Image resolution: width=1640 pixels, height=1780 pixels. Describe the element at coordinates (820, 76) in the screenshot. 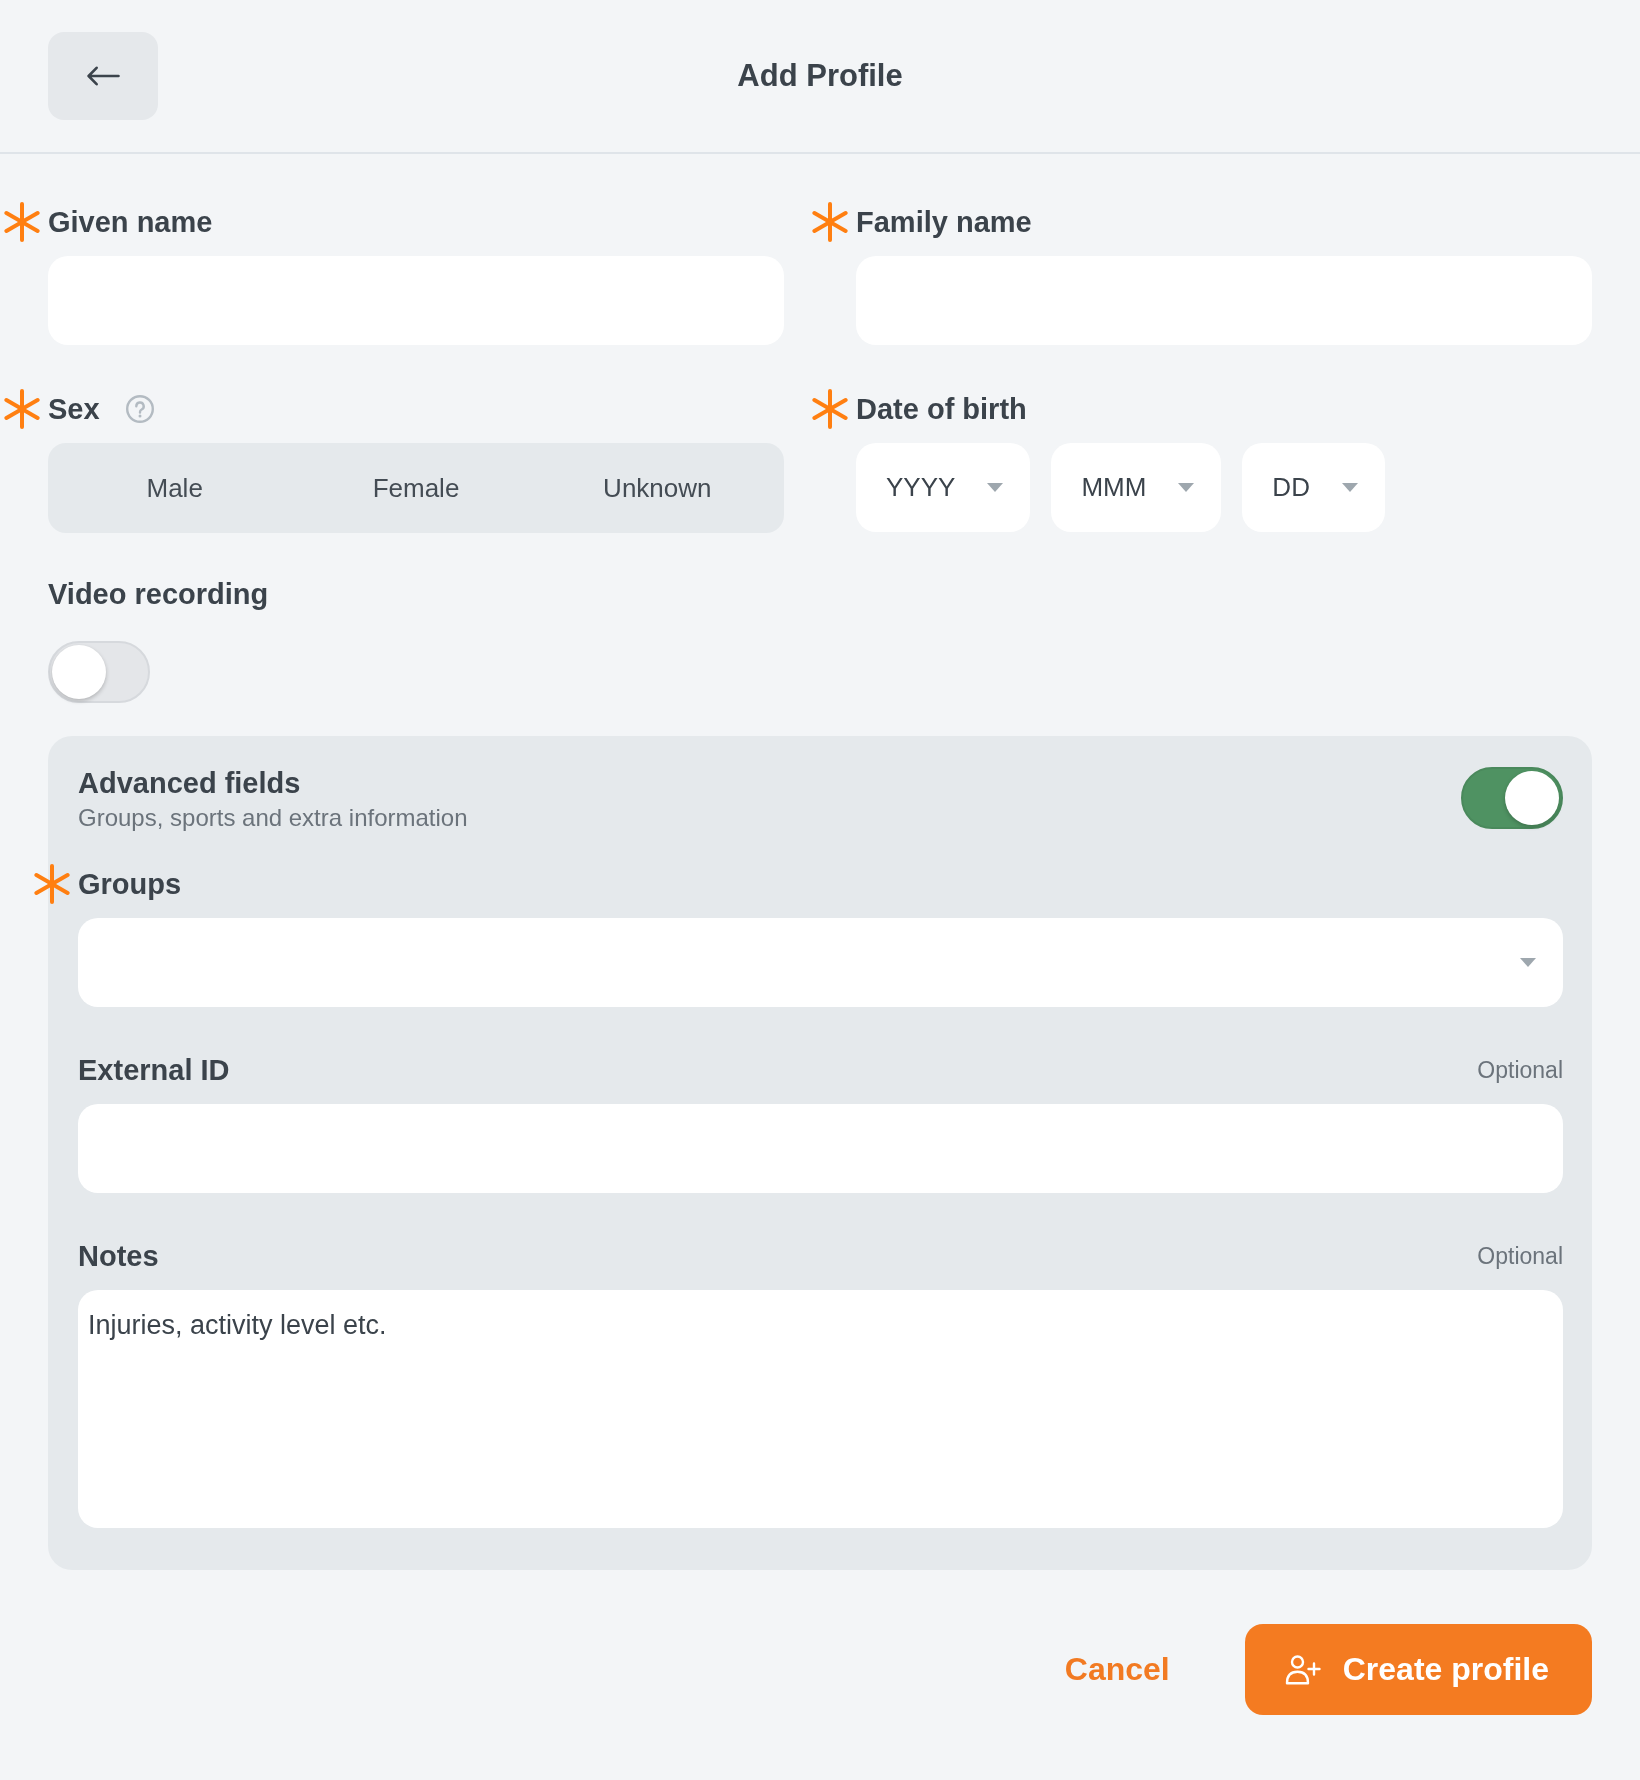

I see `page-title: Add Profile` at that location.